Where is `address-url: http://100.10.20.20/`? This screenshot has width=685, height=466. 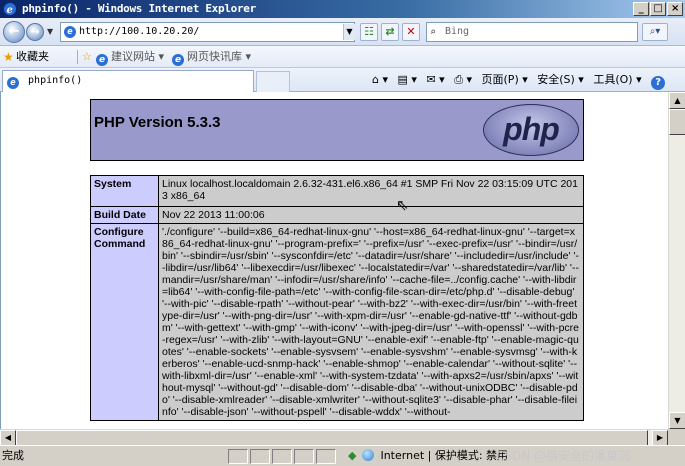
address-url: http://100.10.20.20/ is located at coordinates (139, 31).